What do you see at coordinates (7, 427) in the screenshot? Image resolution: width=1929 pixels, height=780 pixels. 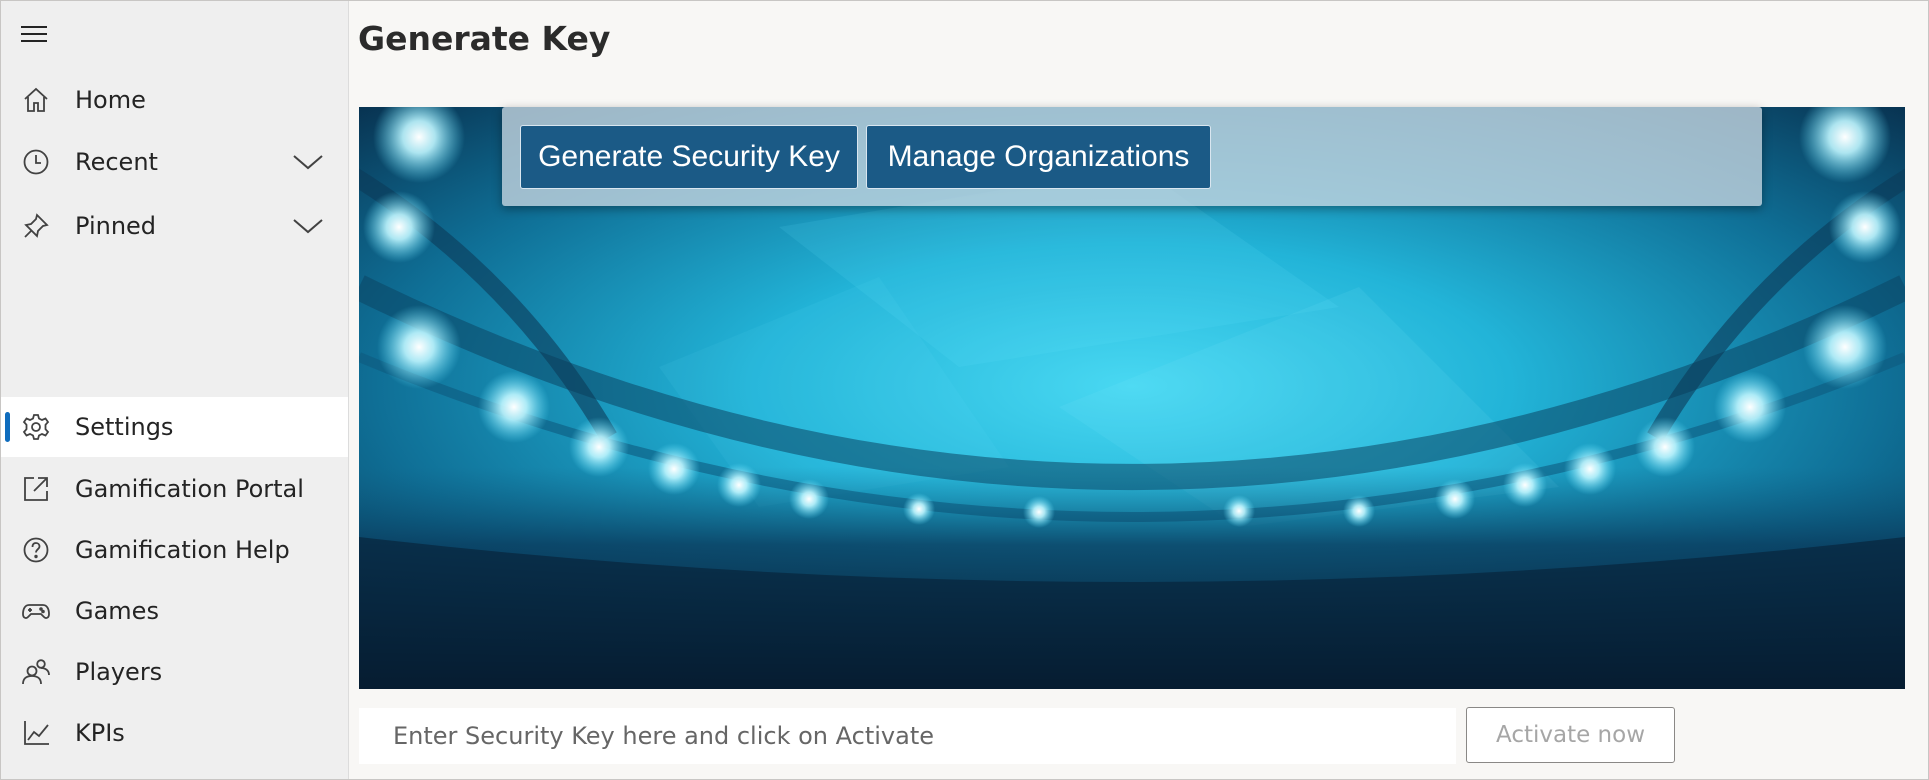 I see `selection-indicator` at bounding box center [7, 427].